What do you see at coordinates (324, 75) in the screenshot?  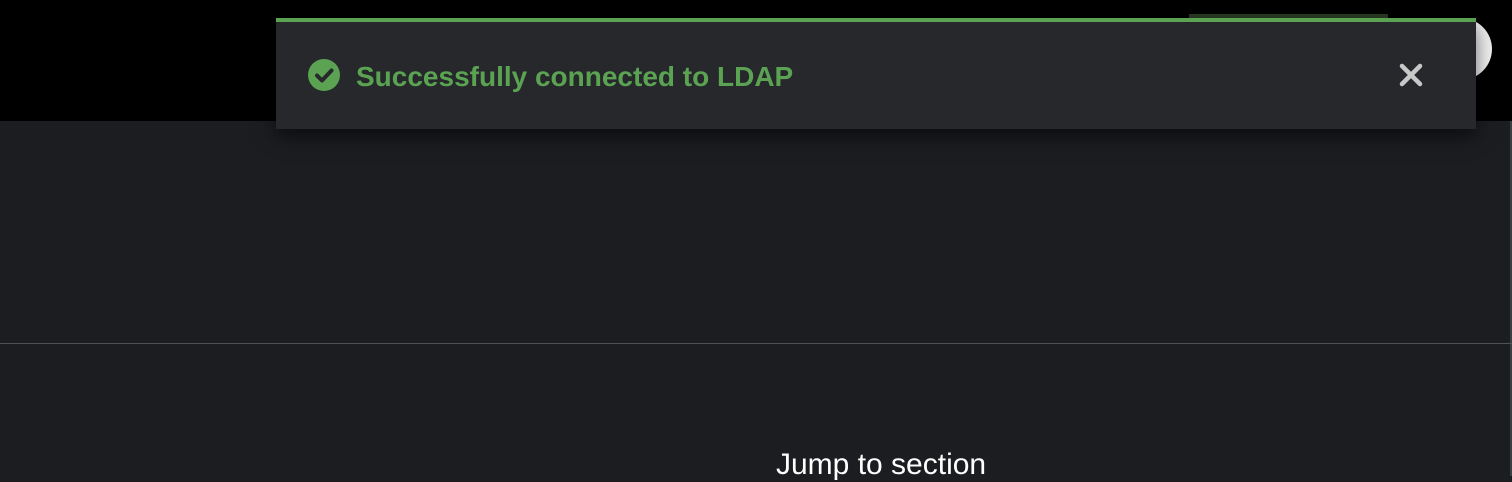 I see `check-circle-icon` at bounding box center [324, 75].